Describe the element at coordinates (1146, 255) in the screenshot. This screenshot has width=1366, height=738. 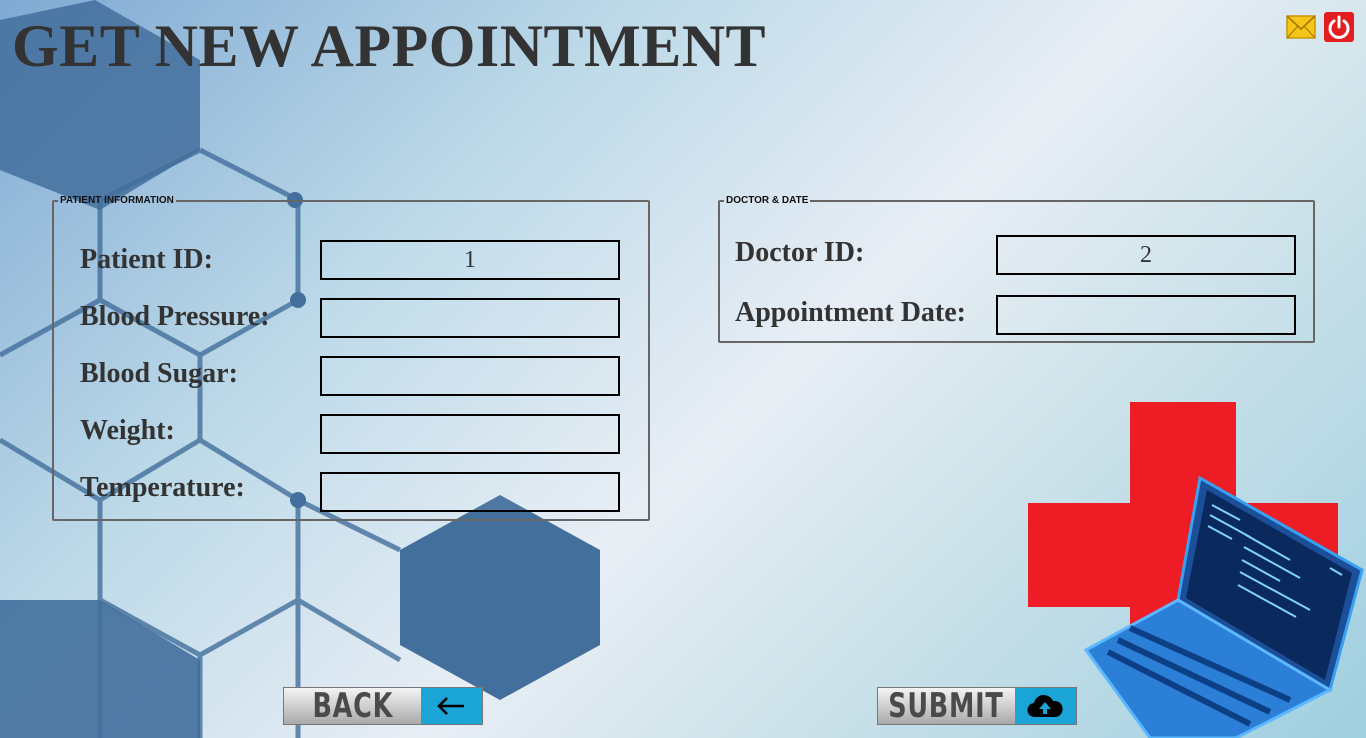
I see `doctor-id-field` at that location.